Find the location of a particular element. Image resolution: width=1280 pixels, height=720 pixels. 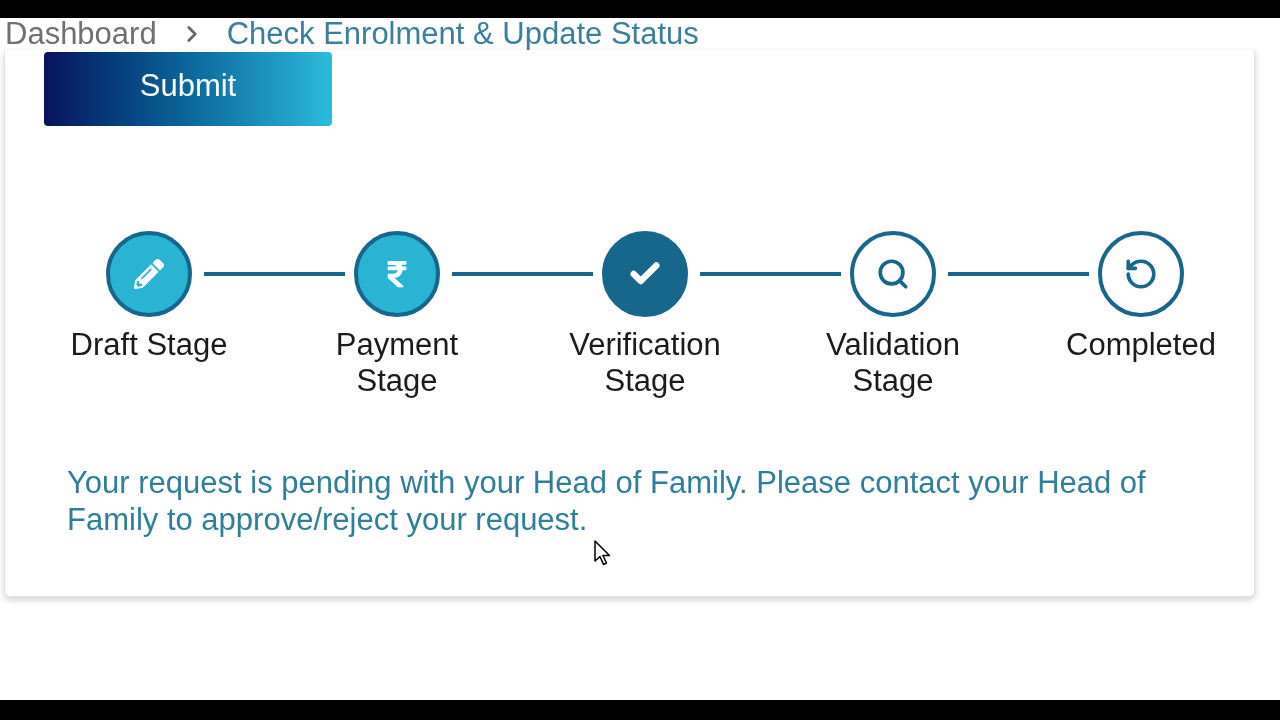

breadcrumb-link: Dashboard is located at coordinates (81, 34).